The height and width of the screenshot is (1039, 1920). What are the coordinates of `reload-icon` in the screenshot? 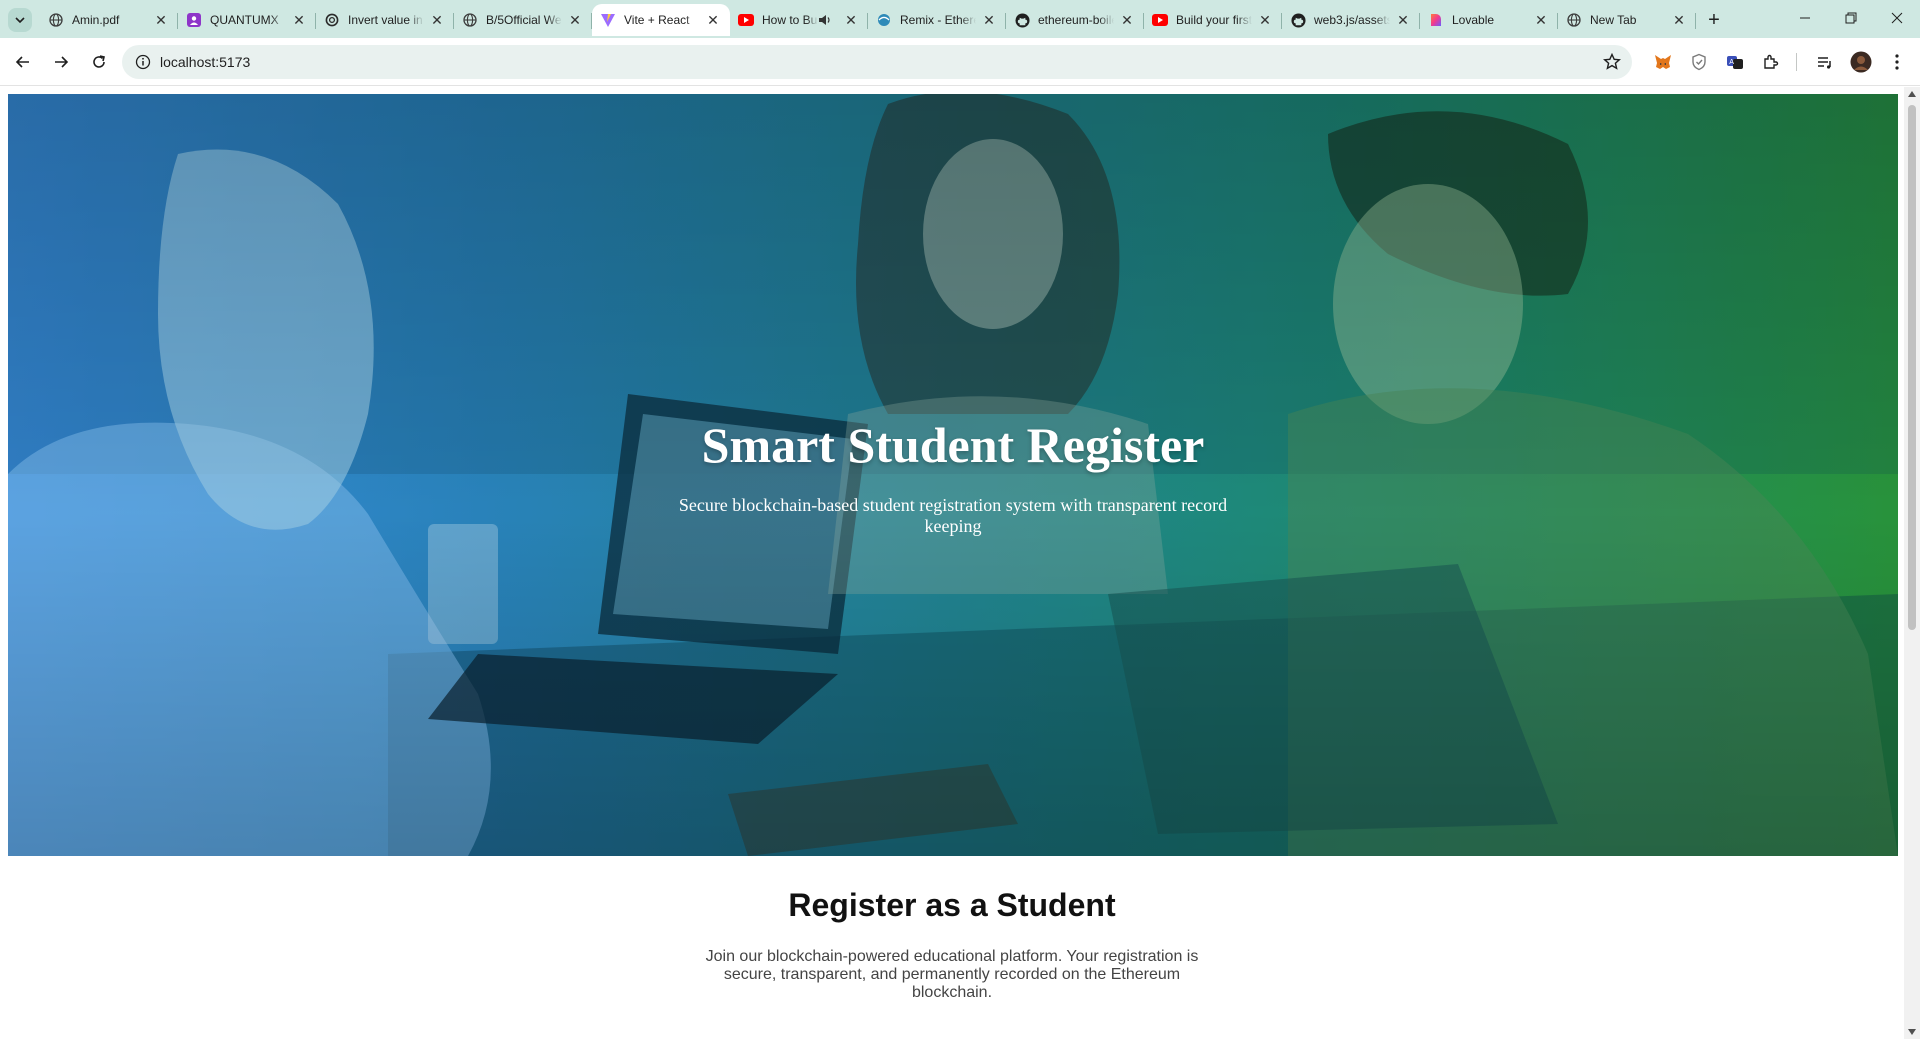 It's located at (99, 61).